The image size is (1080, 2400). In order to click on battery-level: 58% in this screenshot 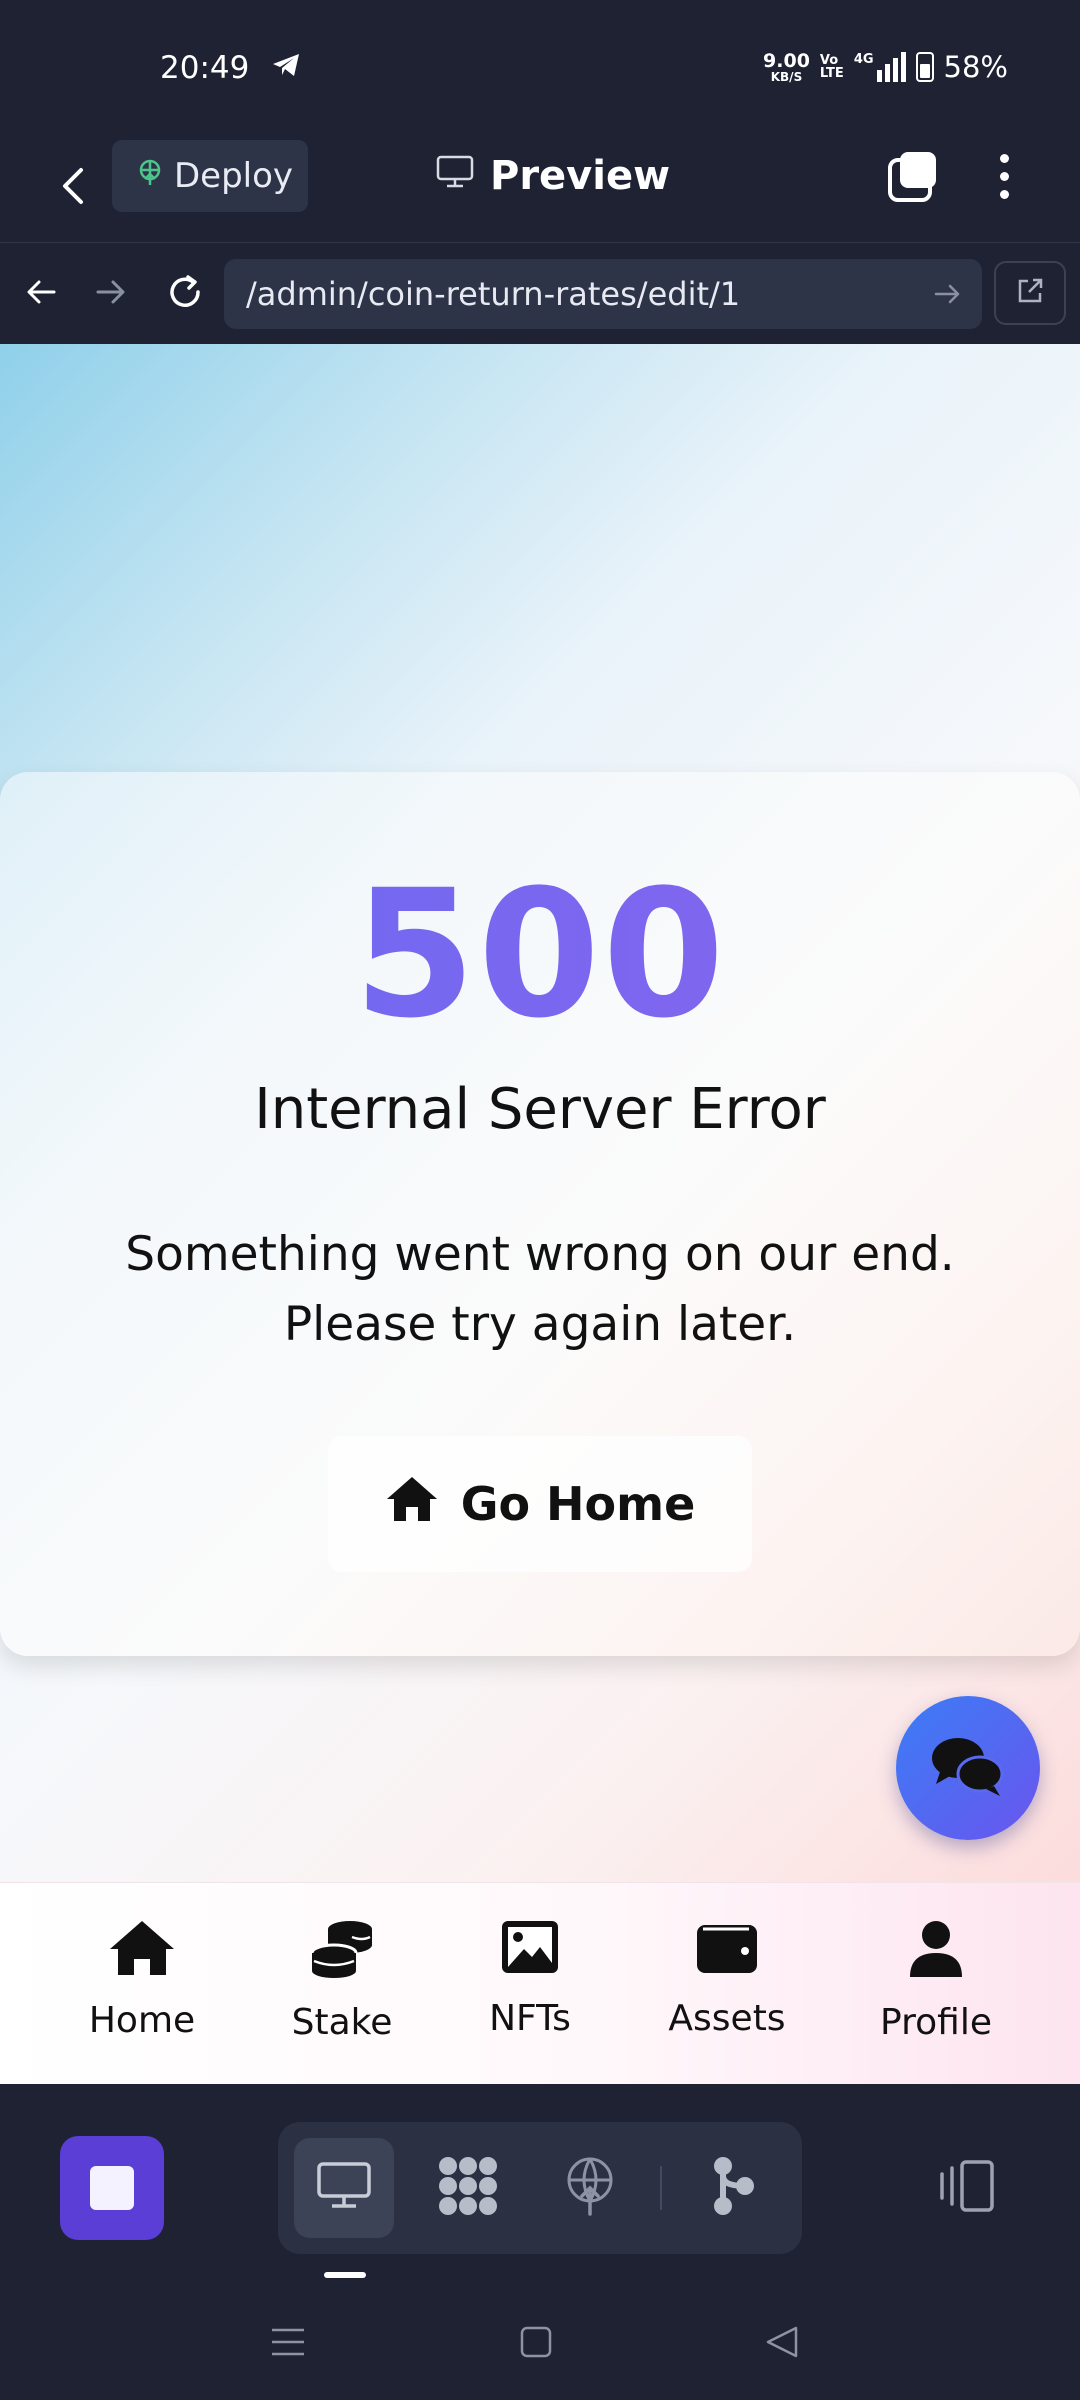, I will do `click(975, 67)`.